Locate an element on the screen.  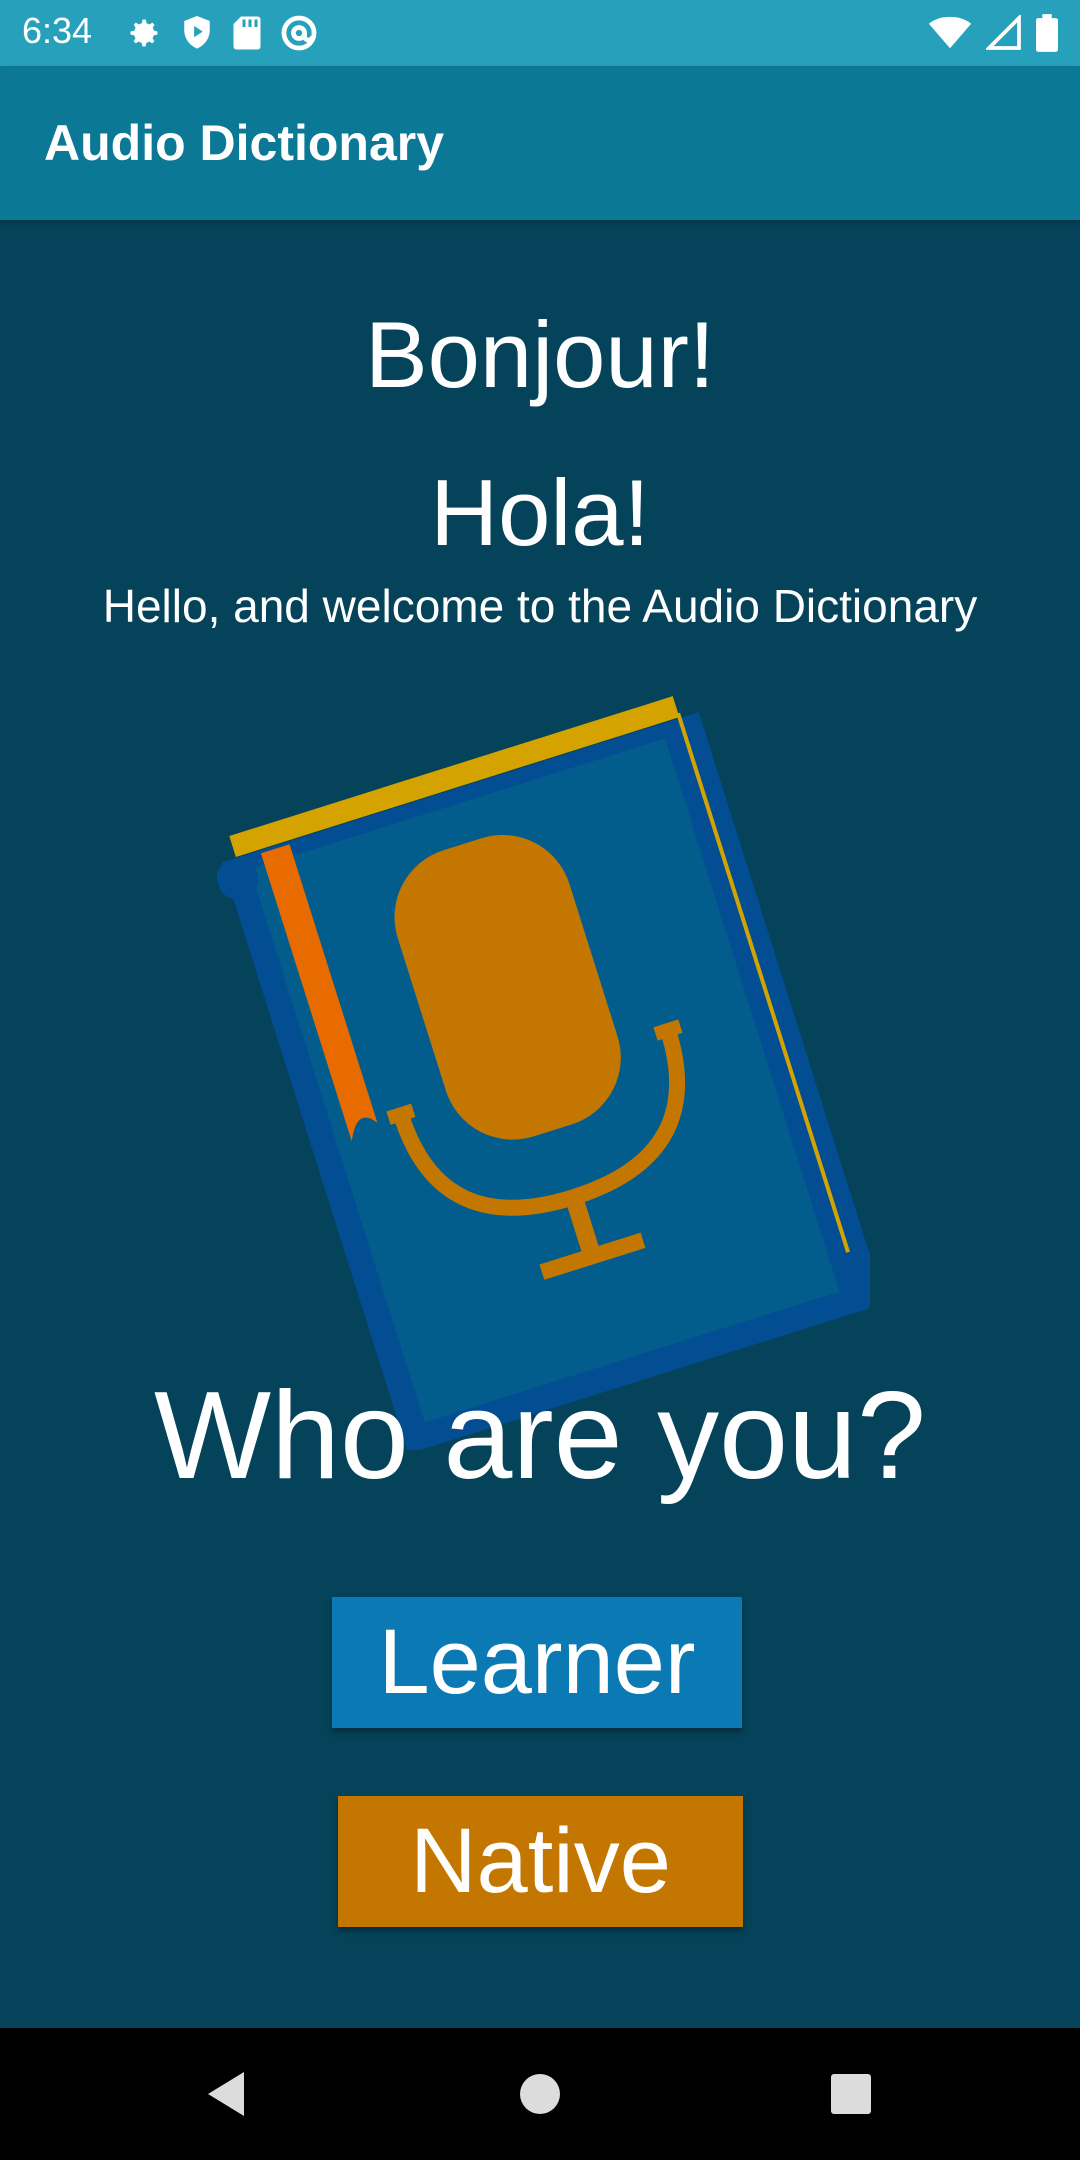
greeting-french: Bonjour! is located at coordinates (540, 354).